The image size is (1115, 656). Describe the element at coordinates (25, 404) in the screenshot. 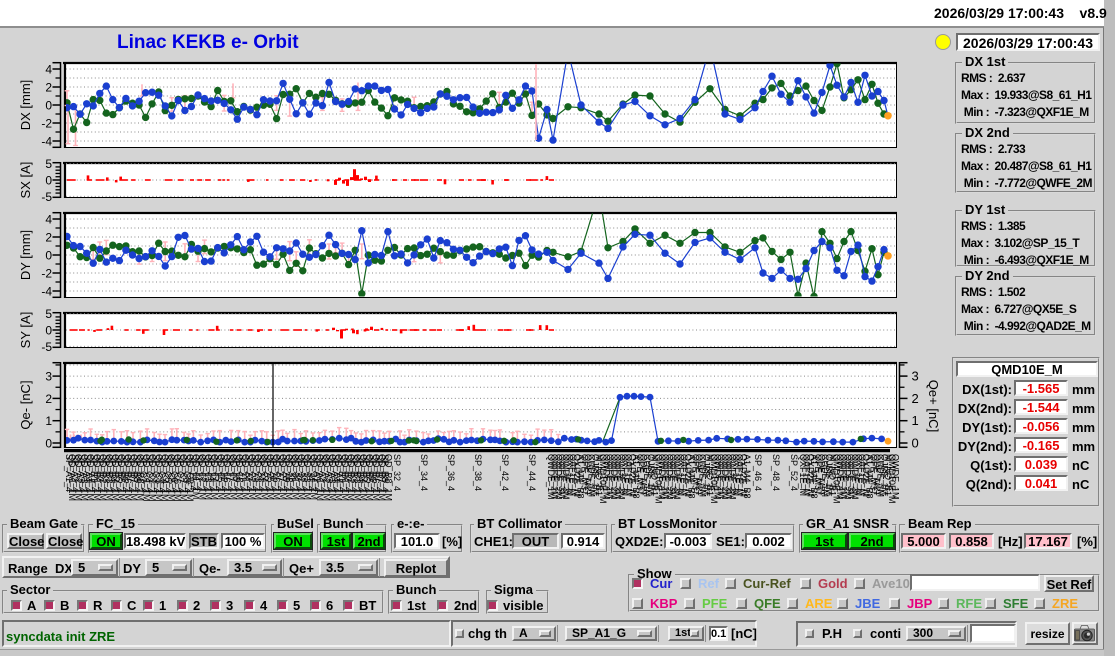

I see `svg-text: Qe- [nC]` at that location.